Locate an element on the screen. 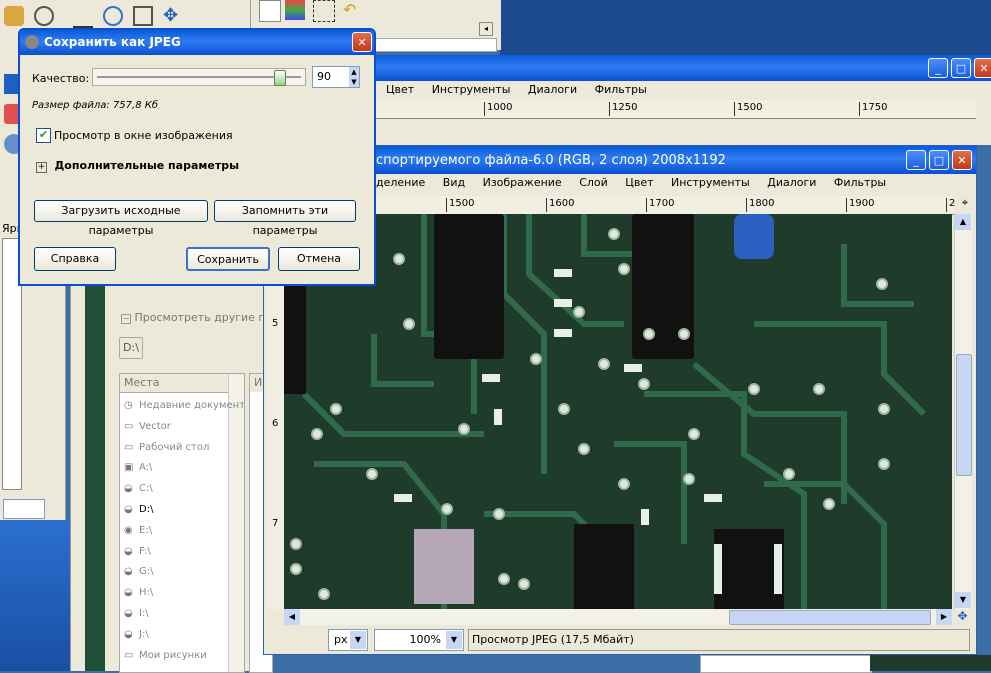  menu-select: деление is located at coordinates (400, 182).